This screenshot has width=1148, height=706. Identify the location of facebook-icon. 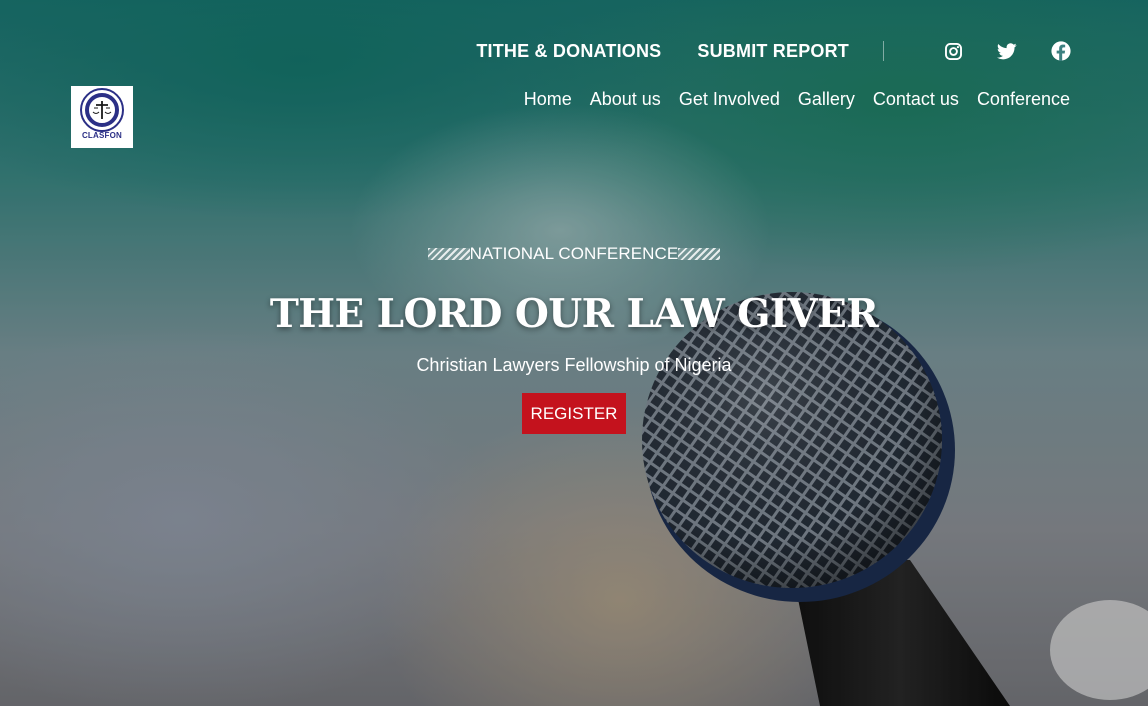
(1061, 51).